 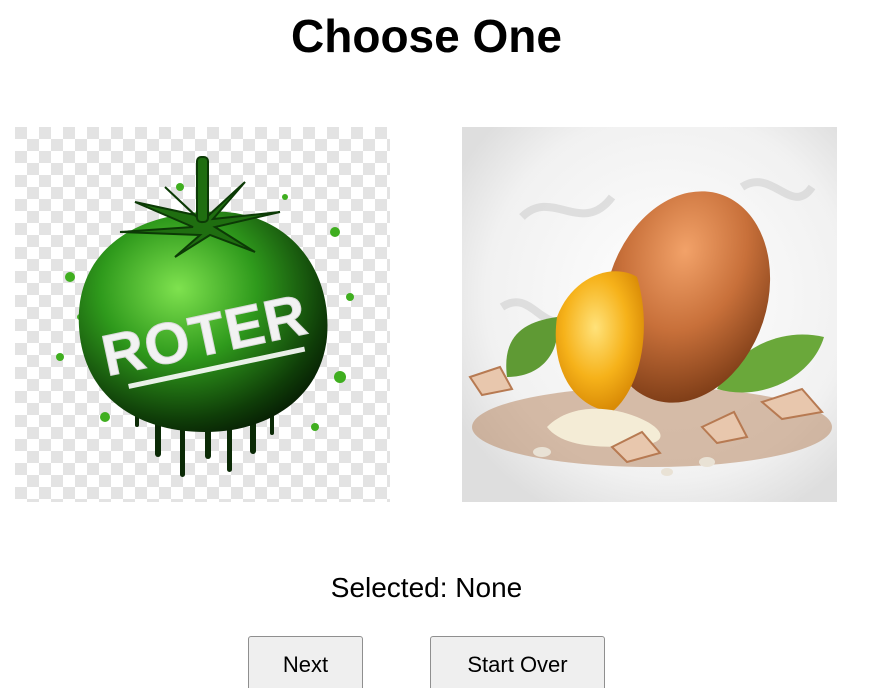 What do you see at coordinates (517, 662) in the screenshot?
I see `start-over-button: Start Over` at bounding box center [517, 662].